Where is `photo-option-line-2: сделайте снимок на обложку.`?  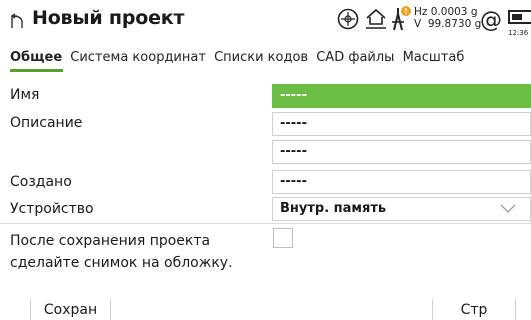 photo-option-line-2: сделайте снимок на обложку. is located at coordinates (121, 263).